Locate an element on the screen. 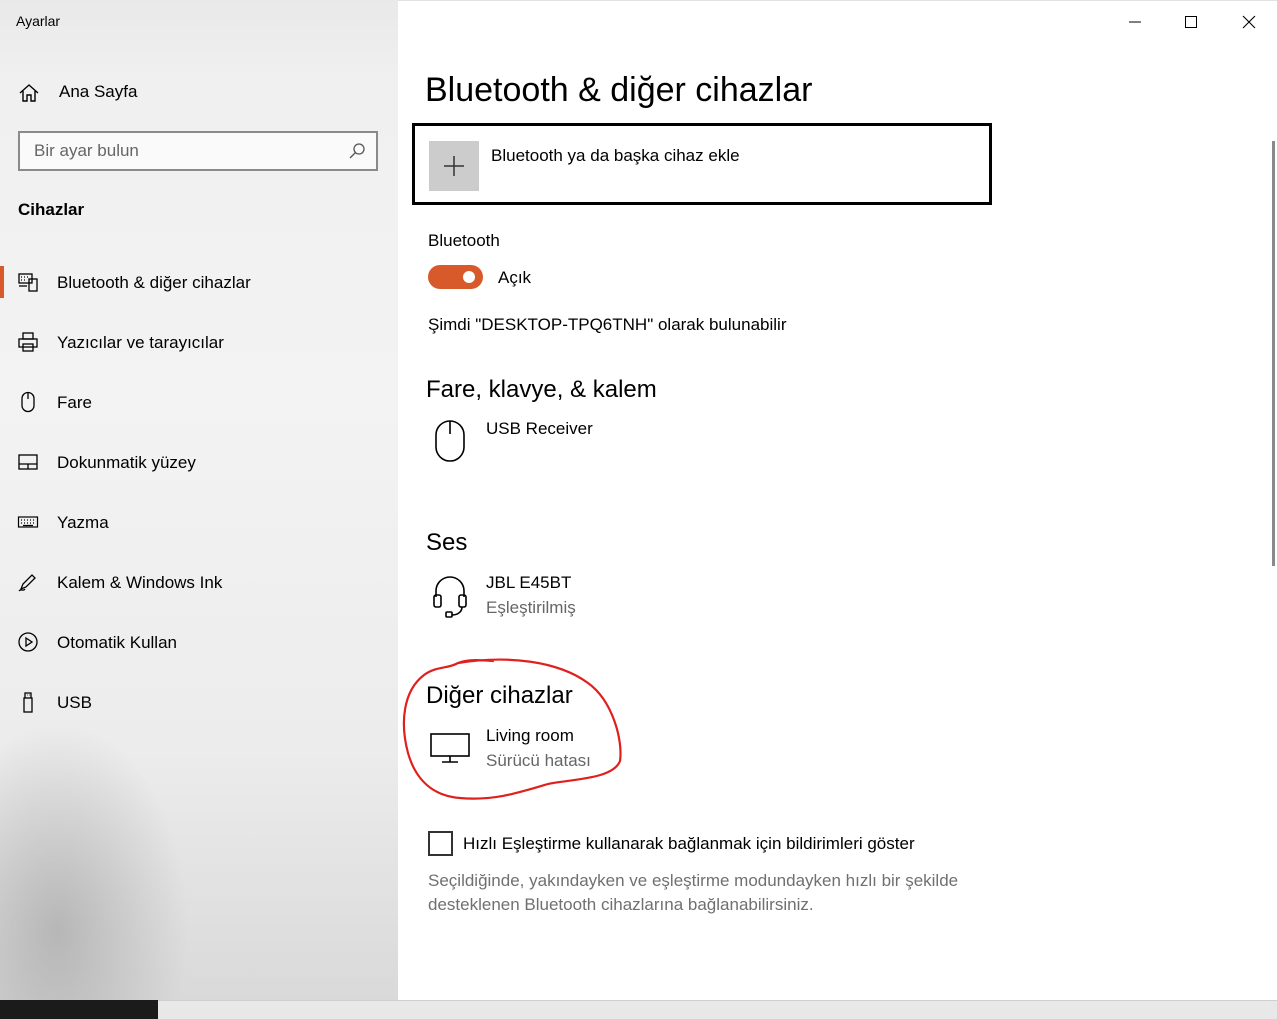 This screenshot has height=1019, width=1277. search-icon is located at coordinates (357, 151).